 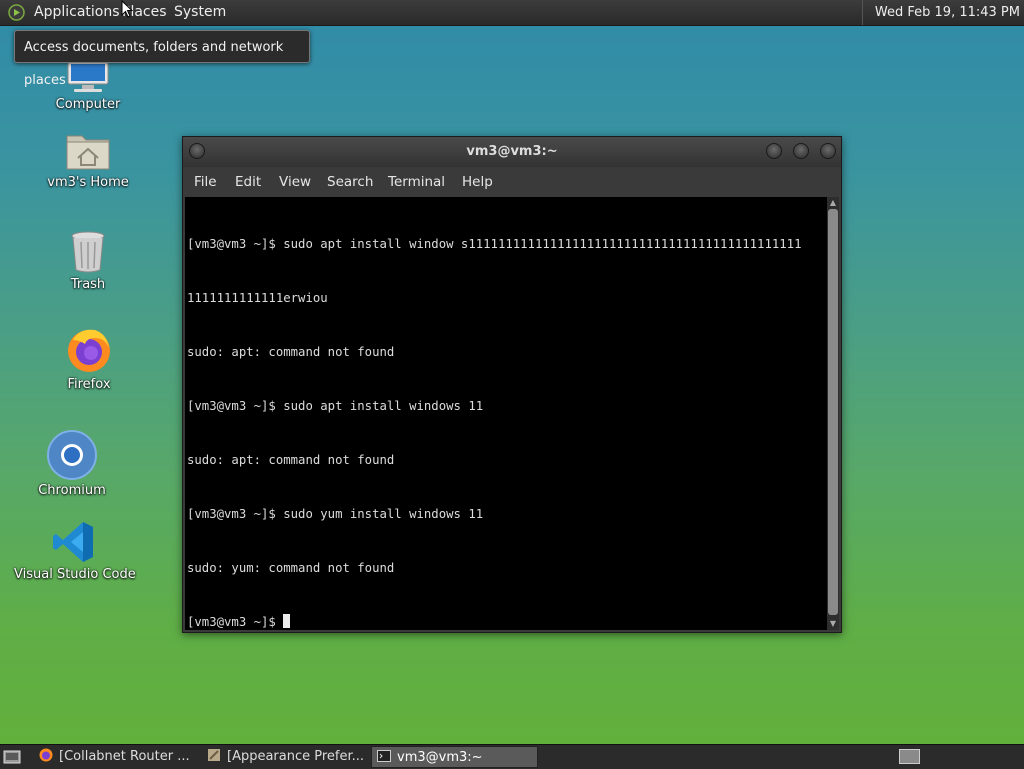 I want to click on computer-icon, so click(x=88, y=76).